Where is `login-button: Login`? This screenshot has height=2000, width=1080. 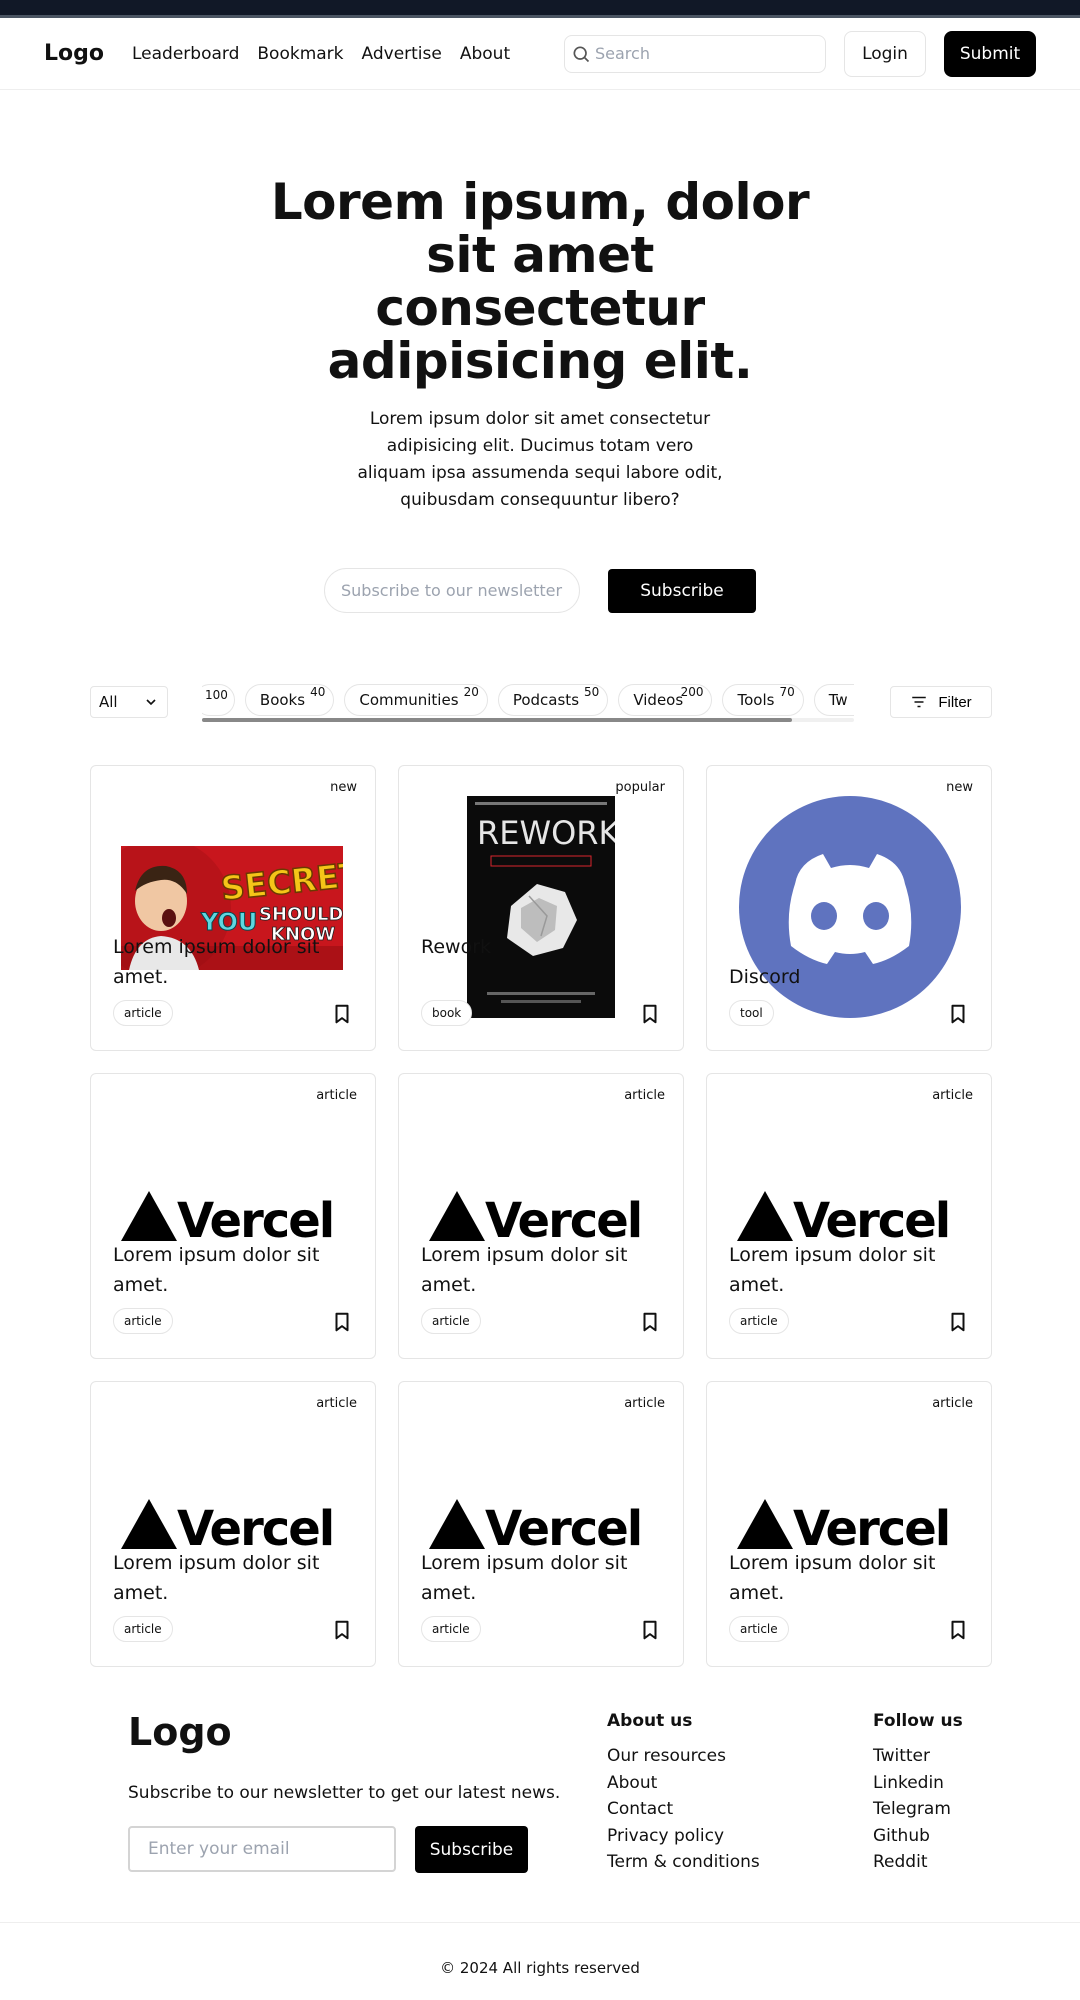
login-button: Login is located at coordinates (885, 53).